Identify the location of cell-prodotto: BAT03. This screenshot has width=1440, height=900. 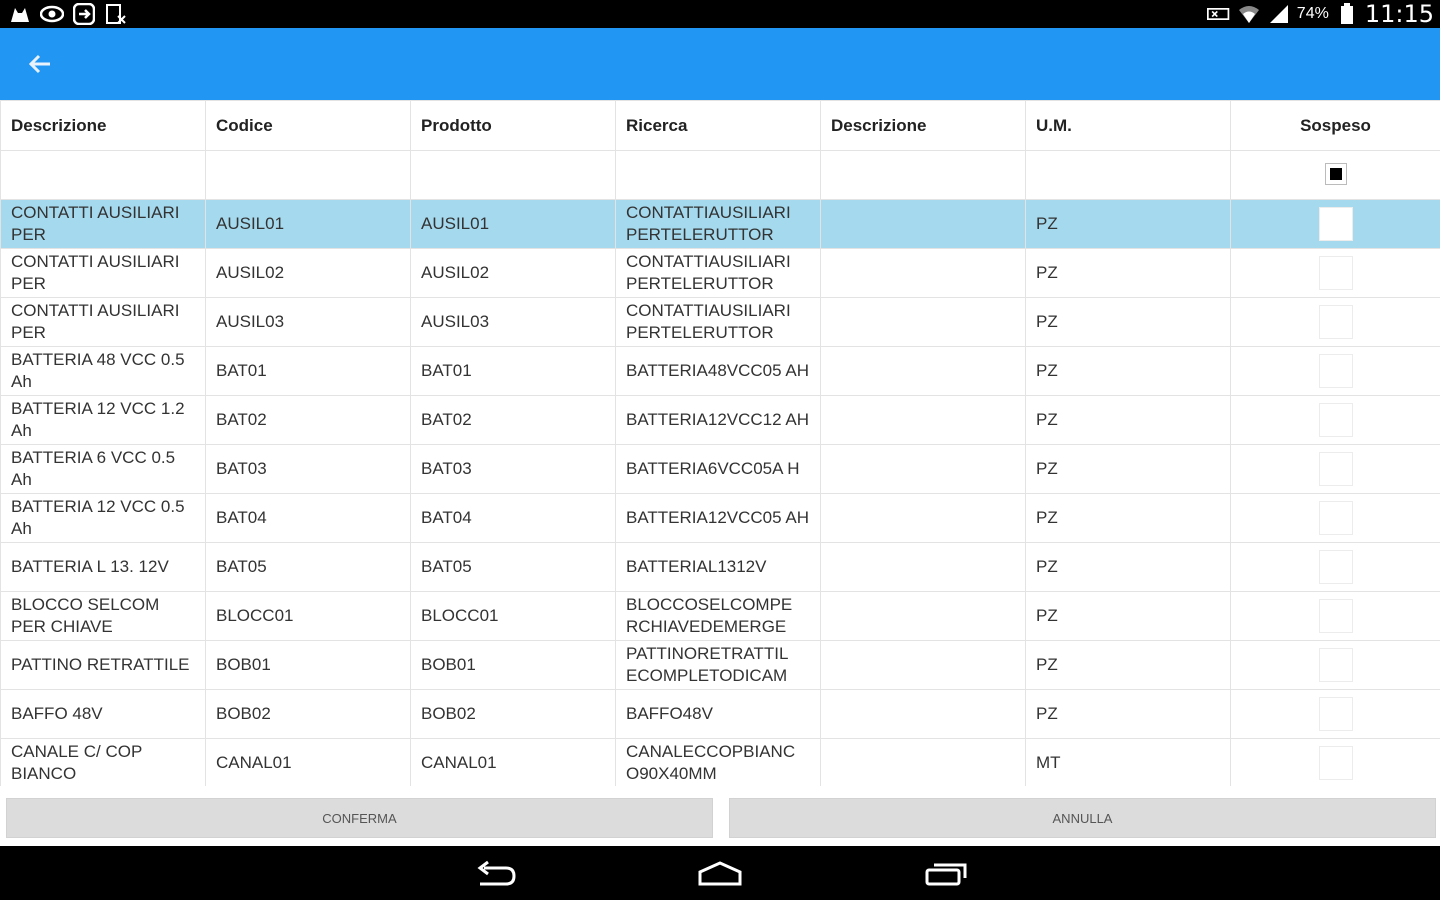
(513, 469).